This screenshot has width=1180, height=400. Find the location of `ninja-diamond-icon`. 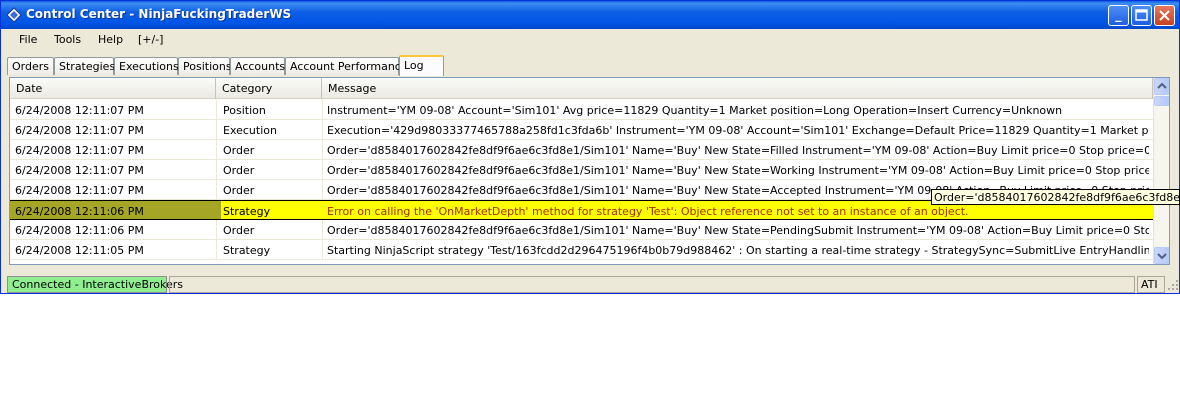

ninja-diamond-icon is located at coordinates (14, 15).